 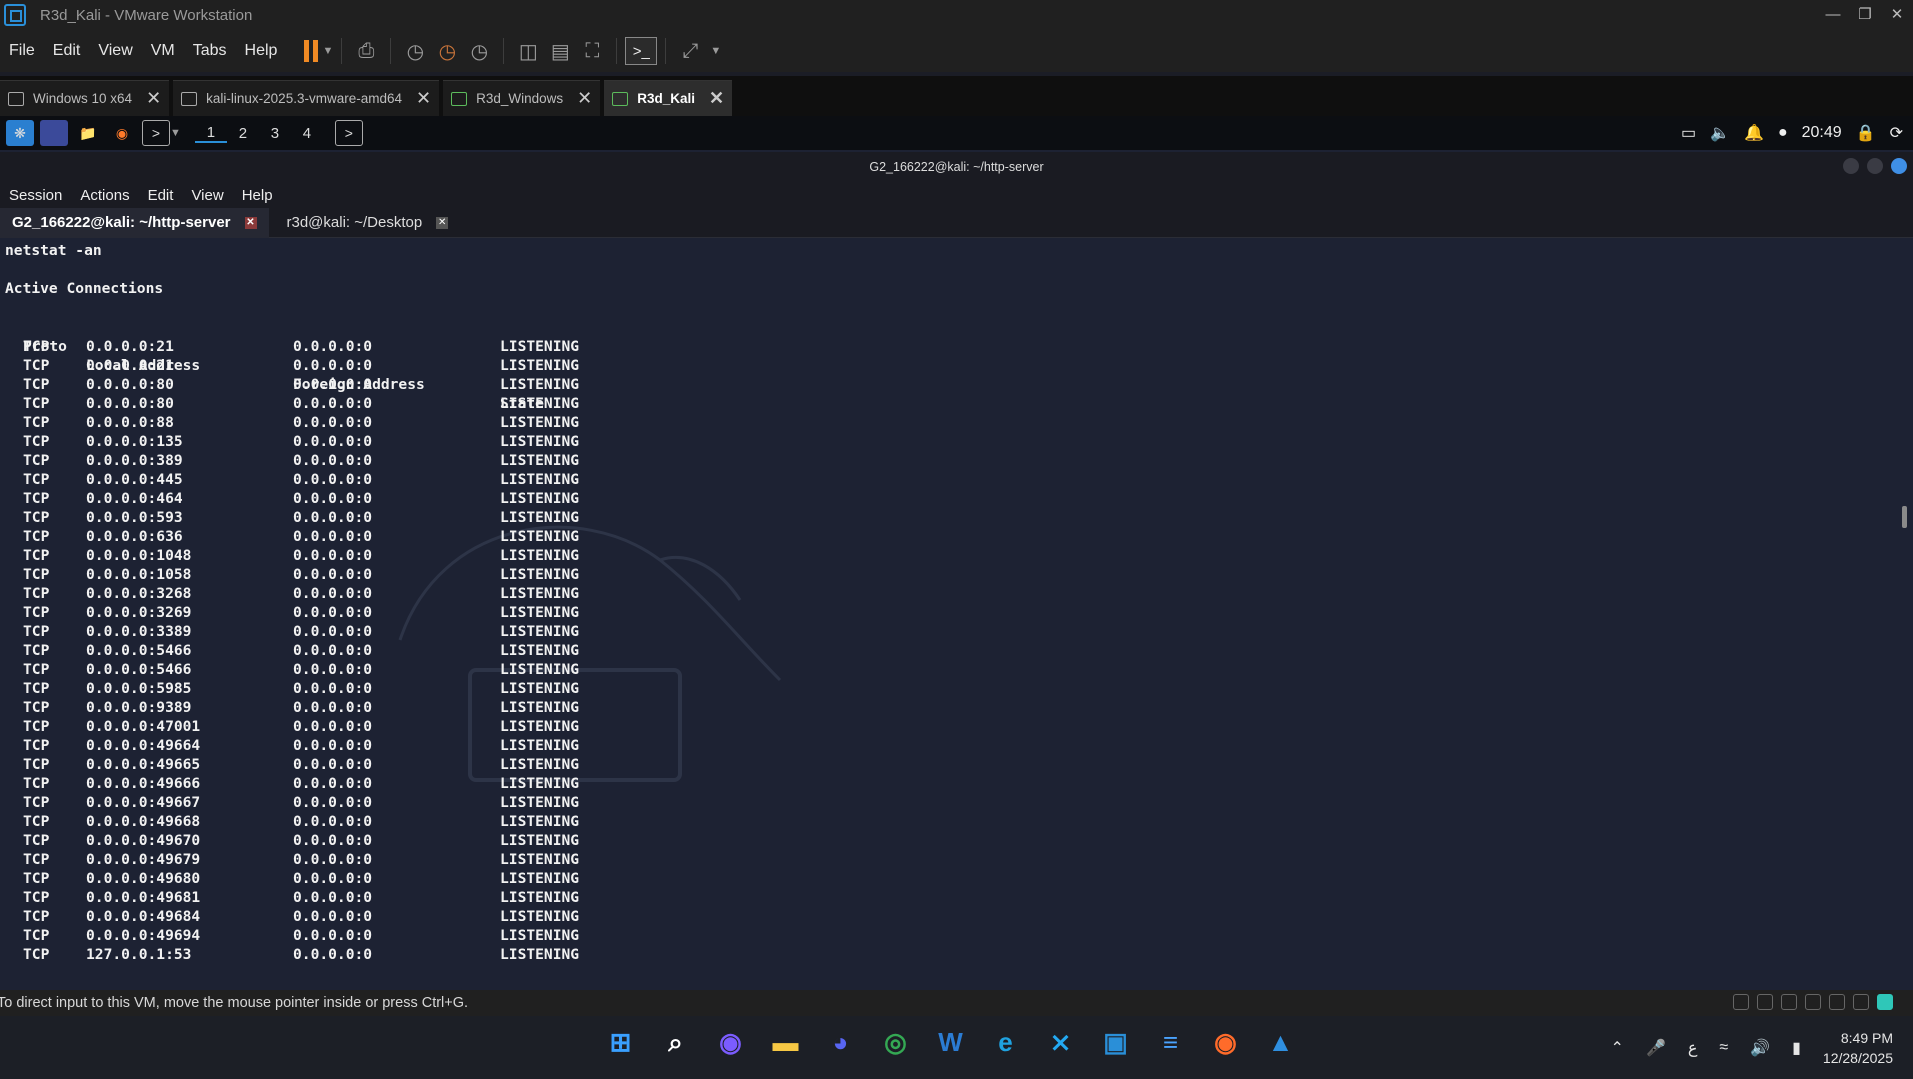 I want to click on kali-menu-icon: ❋, so click(x=20, y=133).